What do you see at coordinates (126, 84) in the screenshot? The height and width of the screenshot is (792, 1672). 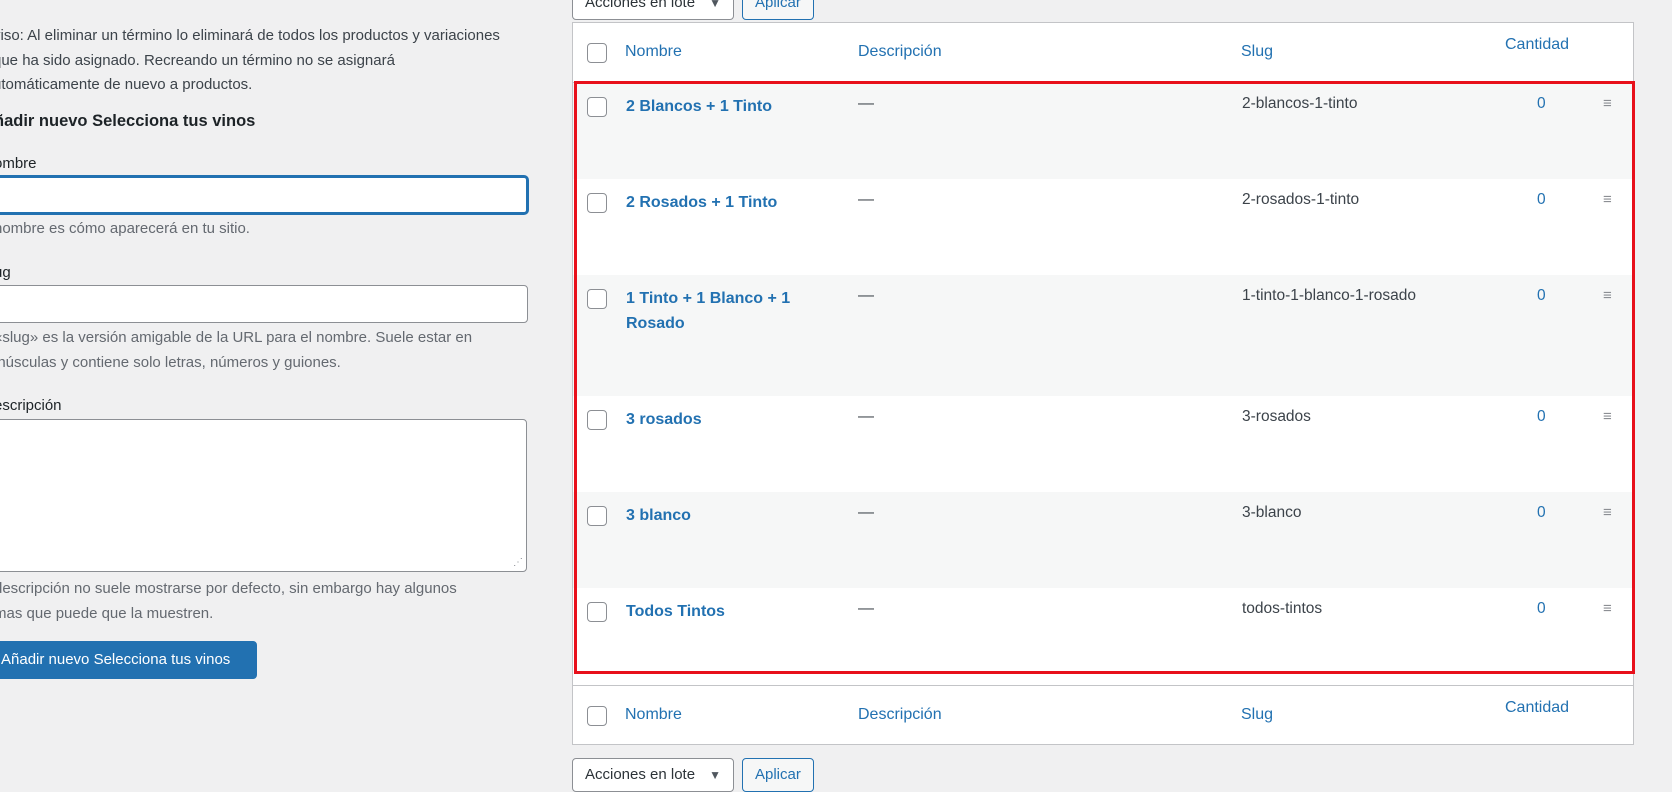 I see `delete-notice-line: utomáticamente de nuevo a productos.` at bounding box center [126, 84].